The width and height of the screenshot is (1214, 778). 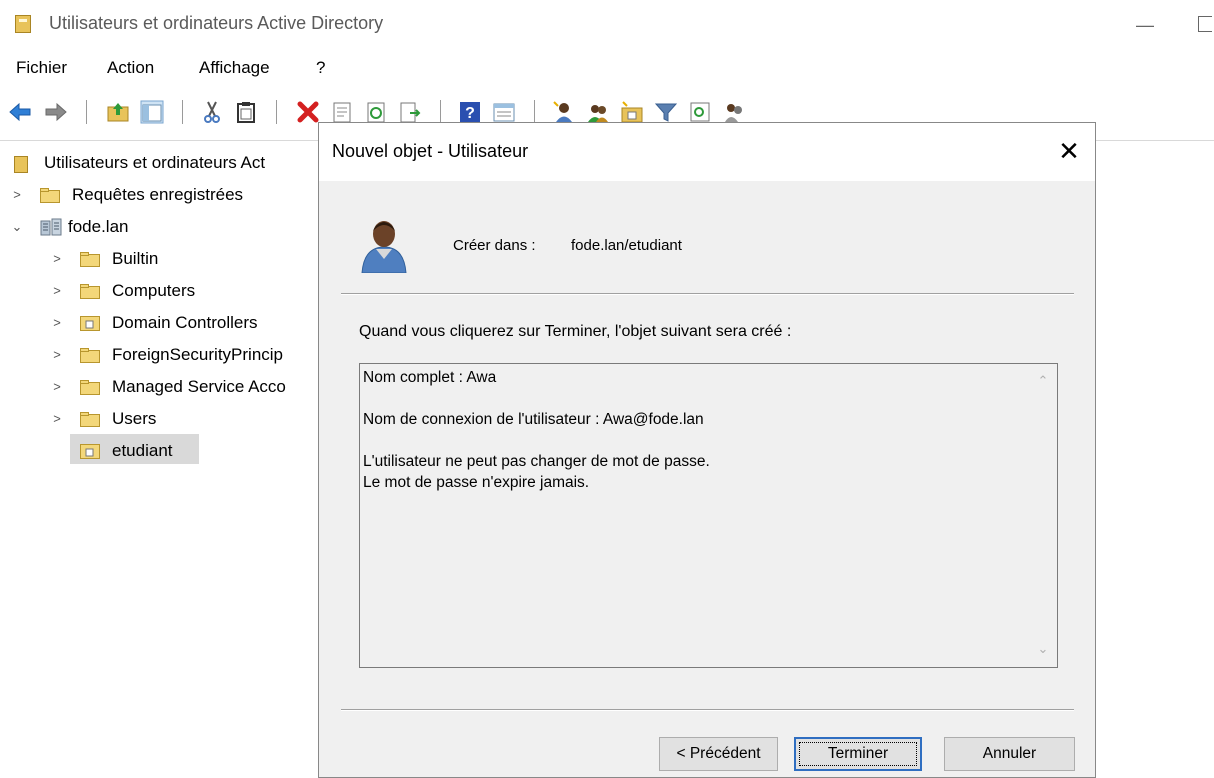 What do you see at coordinates (199, 386) in the screenshot?
I see `tree-item-label: Managed Service Acco` at bounding box center [199, 386].